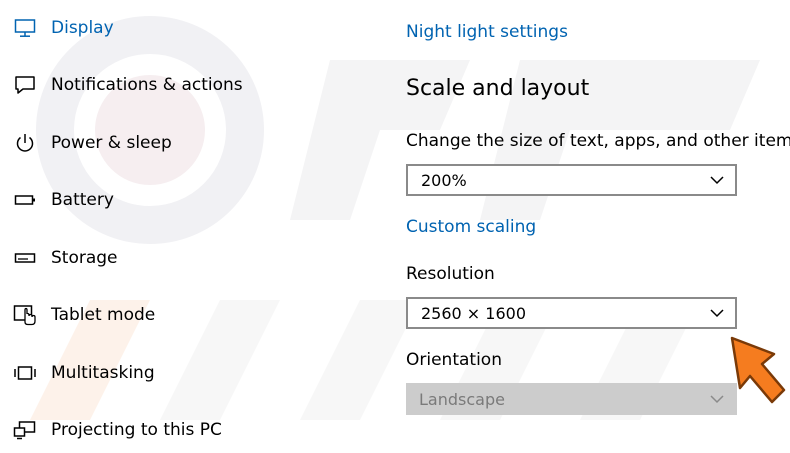 Image resolution: width=790 pixels, height=453 pixels. What do you see at coordinates (136, 430) in the screenshot?
I see `sidebar-item-label: Projecting to this PC` at bounding box center [136, 430].